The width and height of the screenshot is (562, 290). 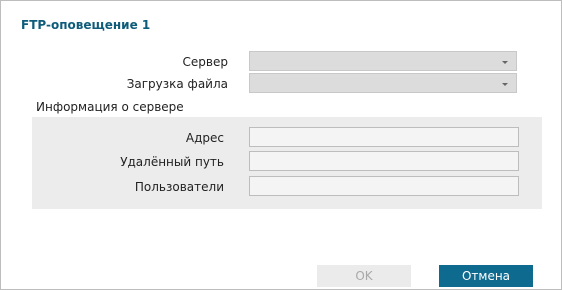 What do you see at coordinates (383, 83) in the screenshot?
I see `file-upload-select` at bounding box center [383, 83].